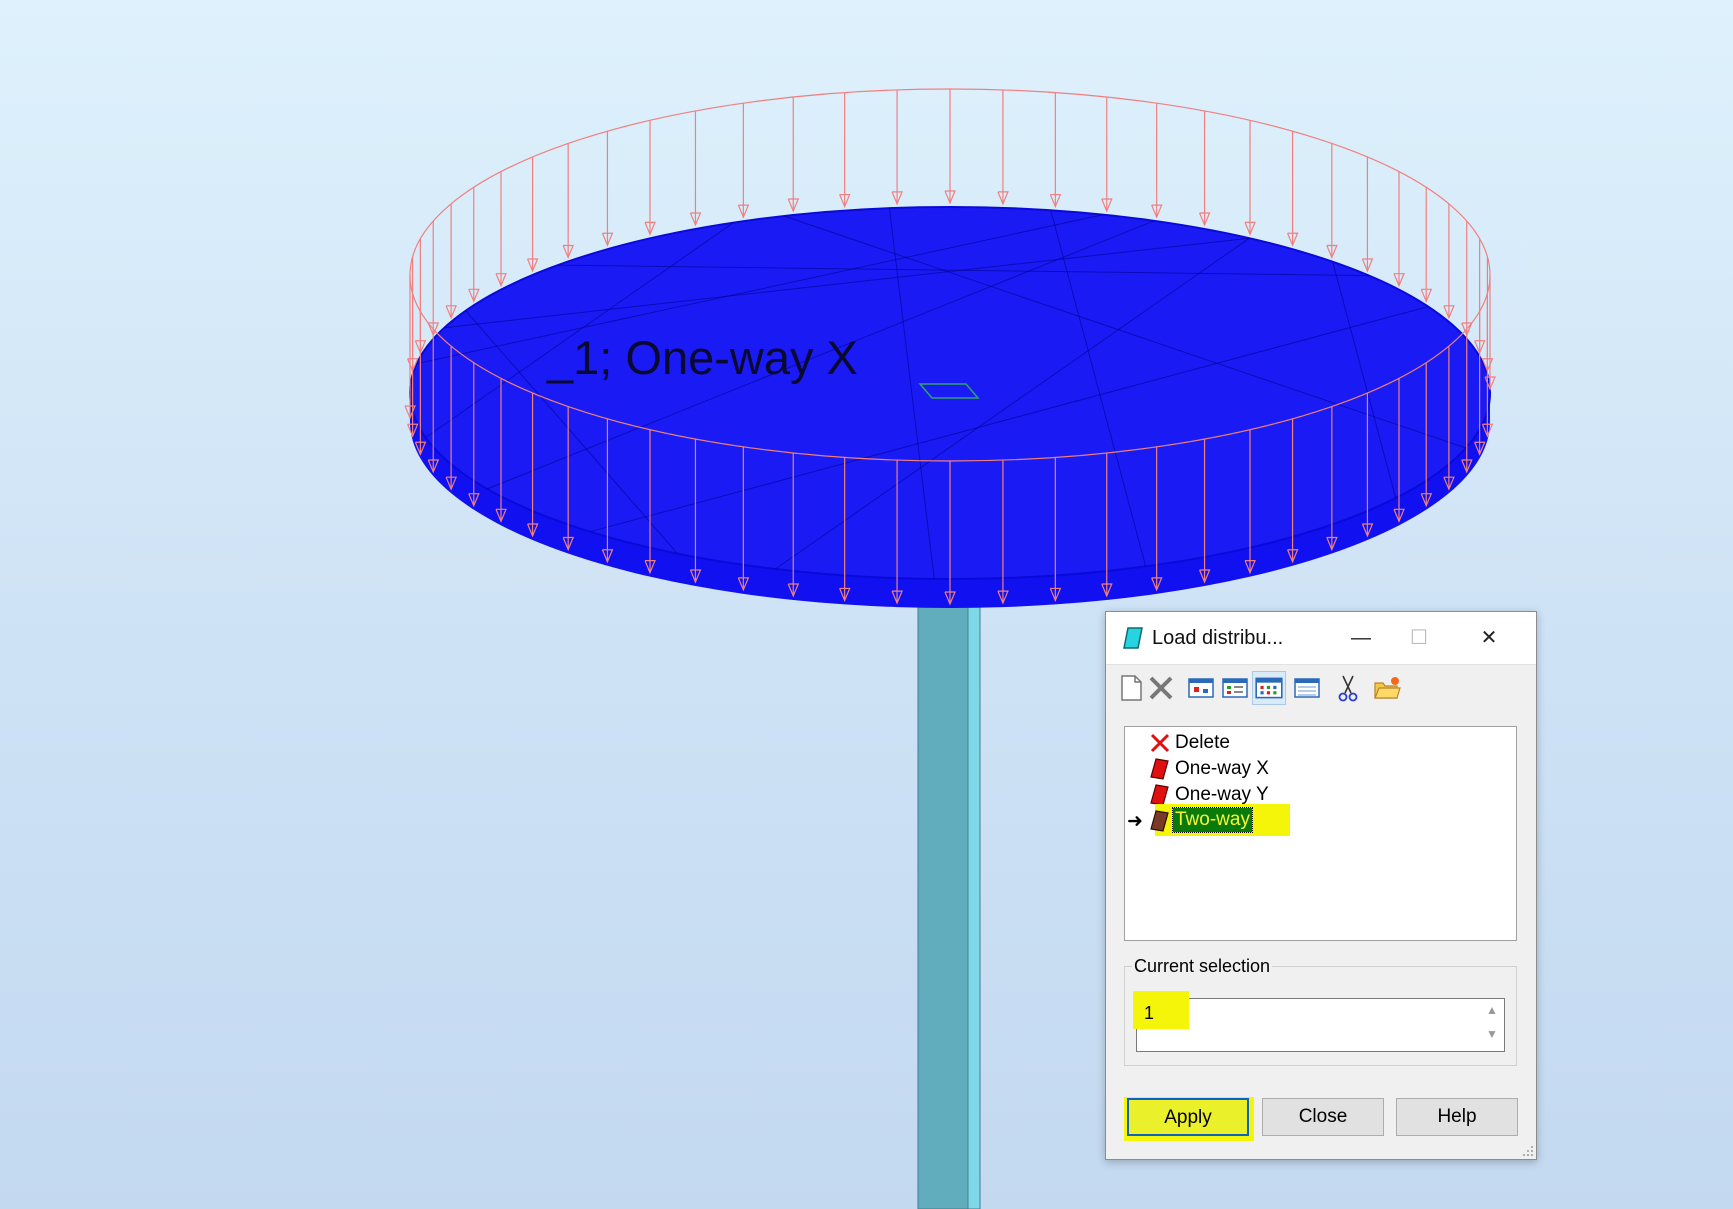 Image resolution: width=1733 pixels, height=1209 pixels. Describe the element at coordinates (1492, 1037) in the screenshot. I see `scroll-down-icon: ▼` at that location.